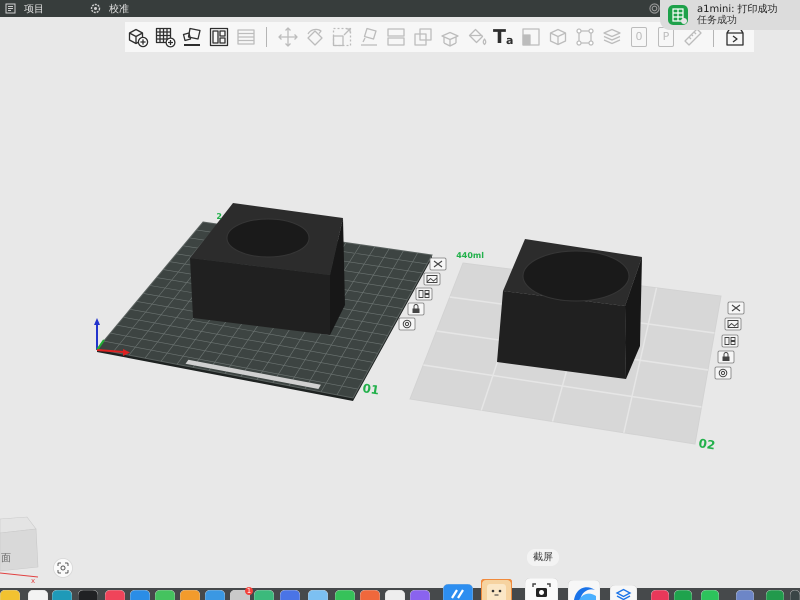 The image size is (800, 600). I want to click on menu-item: 项目, so click(24, 8).